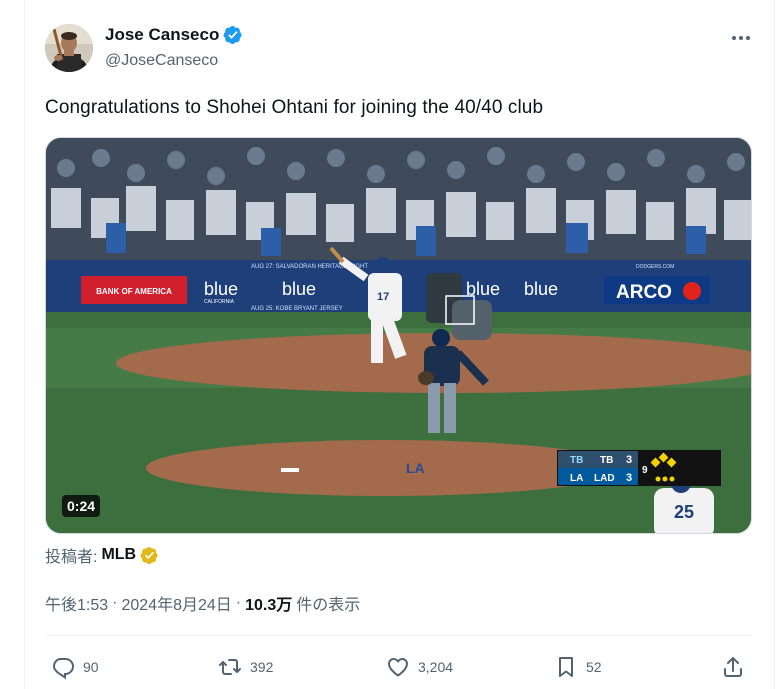 Image resolution: width=780 pixels, height=689 pixels. What do you see at coordinates (176, 603) in the screenshot?
I see `tweet-date: 2024年8月24日` at bounding box center [176, 603].